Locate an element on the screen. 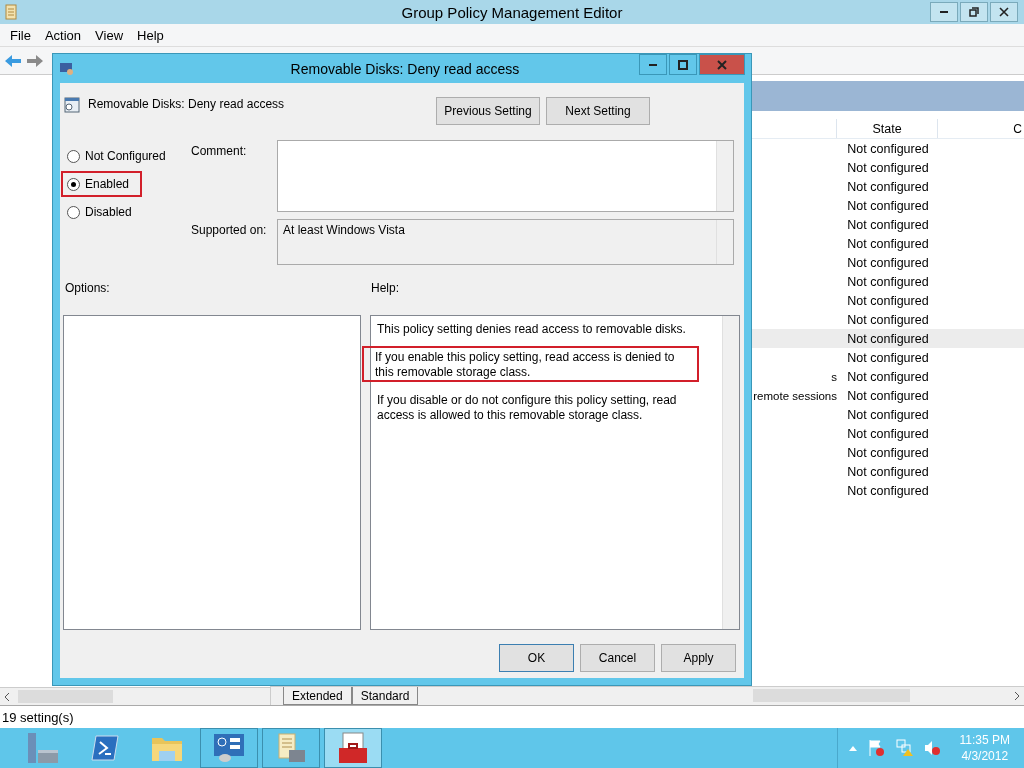 The width and height of the screenshot is (1024, 768). scroll-icon is located at coordinates (11, 12).